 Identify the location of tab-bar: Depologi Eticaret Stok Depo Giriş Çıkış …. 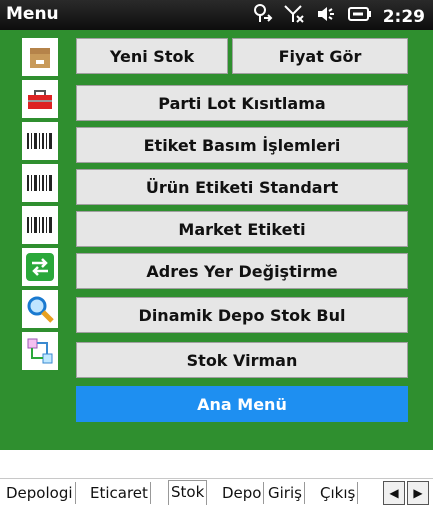
(216, 492).